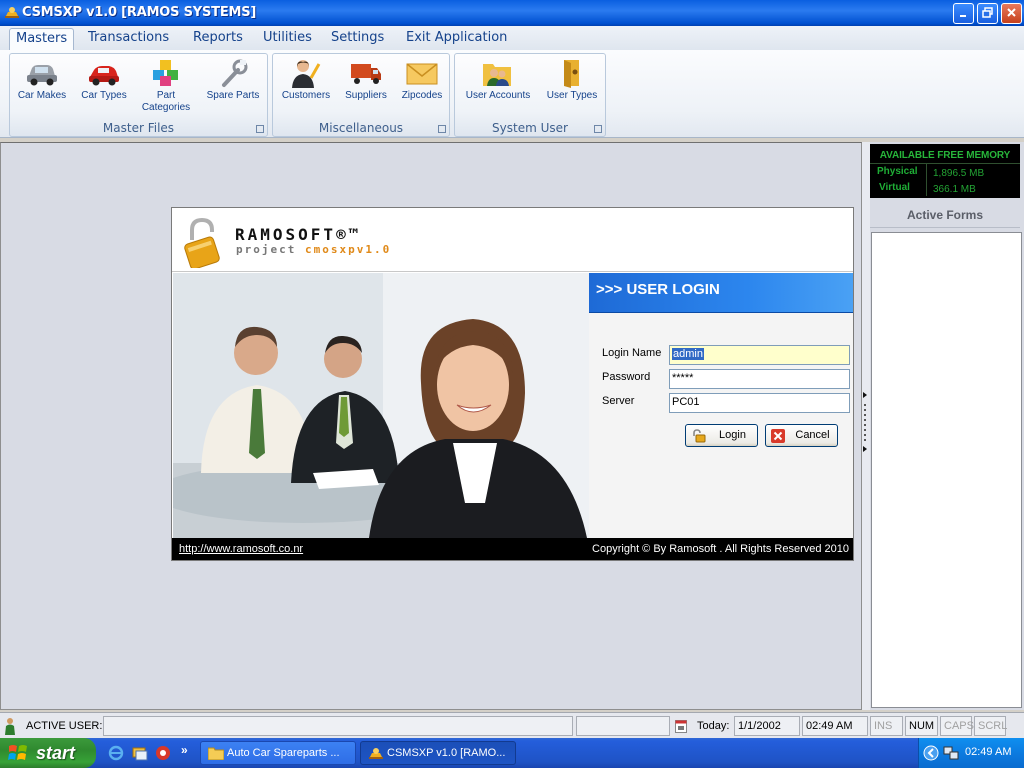 The height and width of the screenshot is (768, 1024). I want to click on active-user-value-panel, so click(338, 726).